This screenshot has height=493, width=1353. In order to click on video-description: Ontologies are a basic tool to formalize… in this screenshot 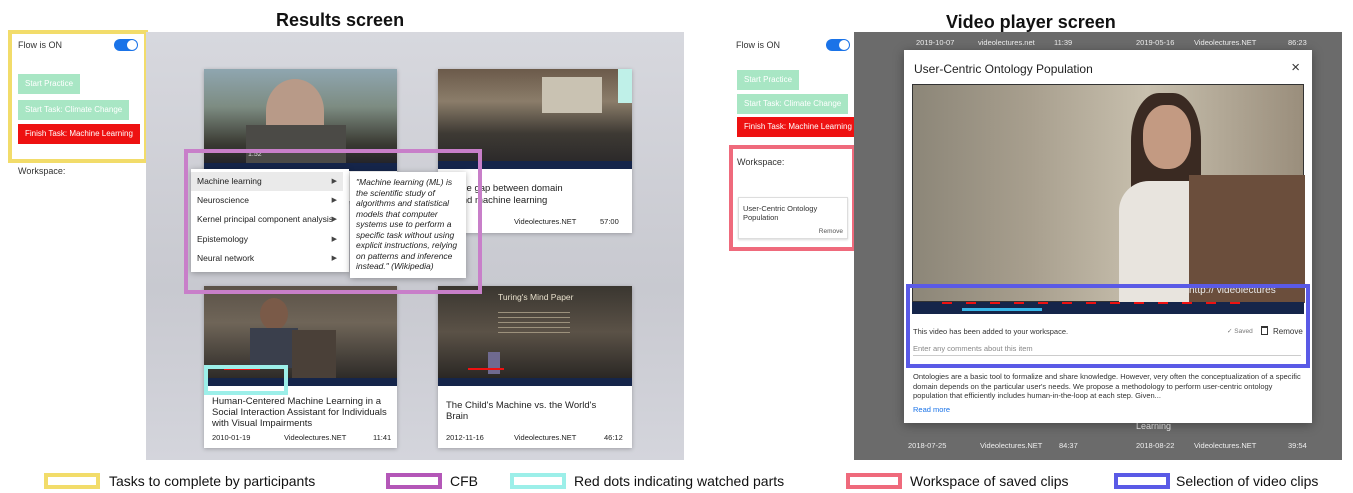, I will do `click(1107, 386)`.